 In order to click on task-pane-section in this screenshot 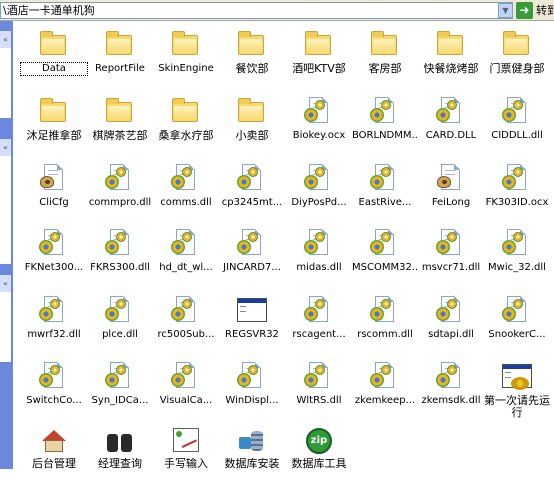, I will do `click(5, 83)`.